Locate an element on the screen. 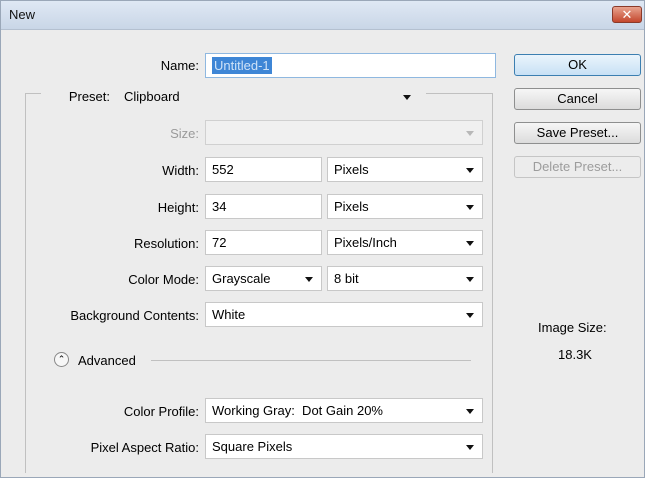 The image size is (645, 478). background-contents-value: White is located at coordinates (229, 314).